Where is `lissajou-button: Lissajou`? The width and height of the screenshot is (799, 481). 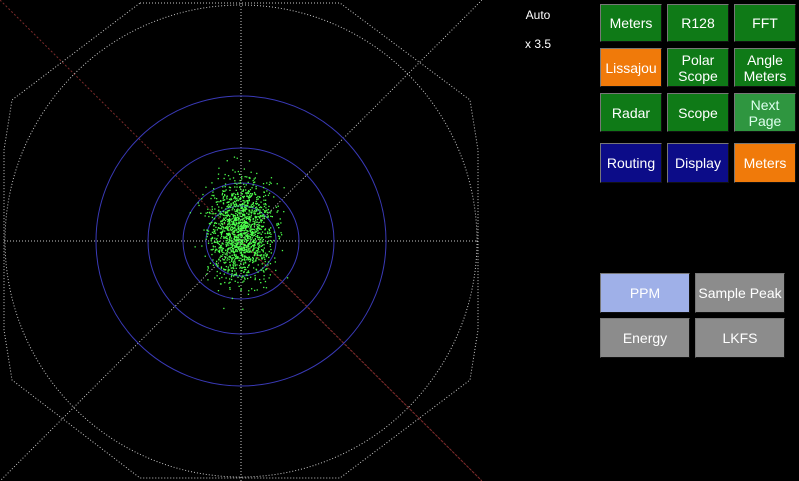 lissajou-button: Lissajou is located at coordinates (631, 67).